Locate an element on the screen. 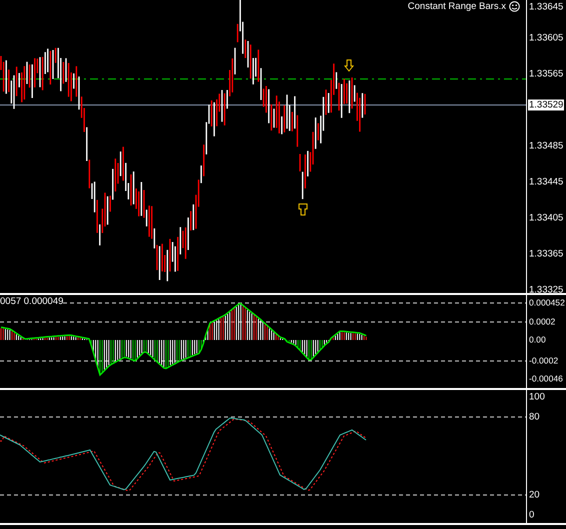  axis-label: 20 is located at coordinates (534, 495).